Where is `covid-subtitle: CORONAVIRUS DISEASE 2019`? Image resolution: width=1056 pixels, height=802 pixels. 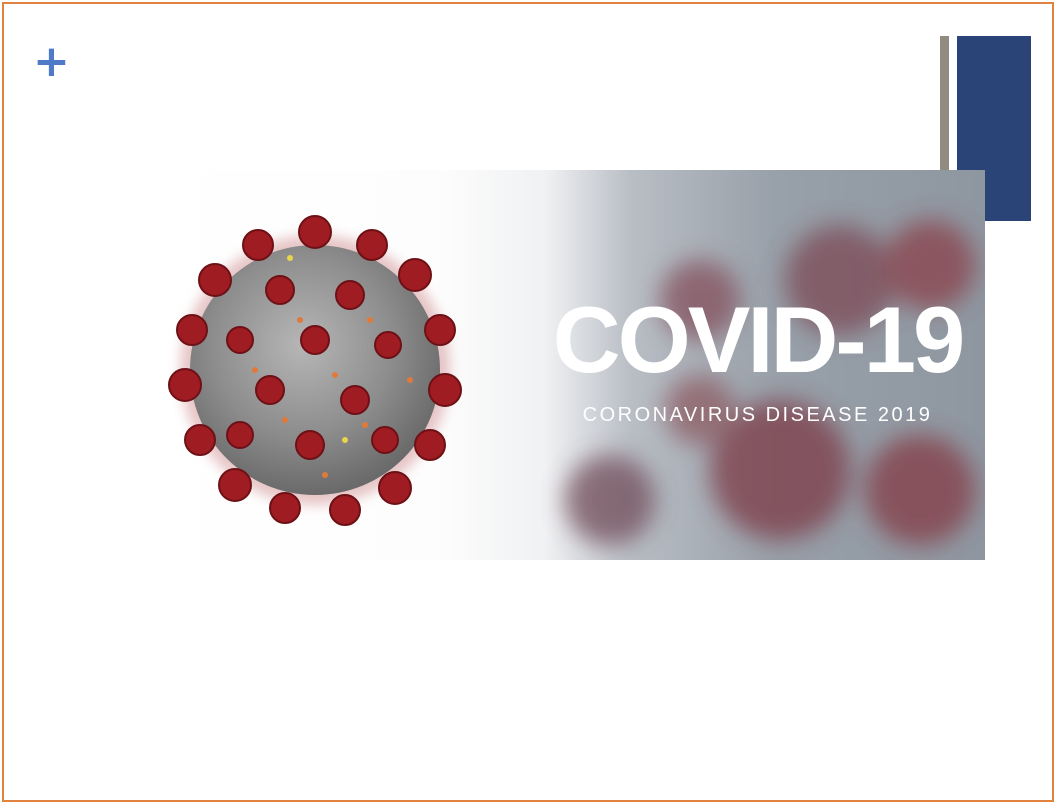 covid-subtitle: CORONAVIRUS DISEASE 2019 is located at coordinates (757, 415).